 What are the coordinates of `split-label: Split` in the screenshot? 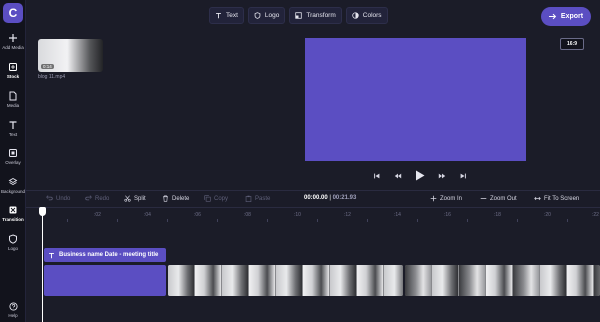 It's located at (140, 198).